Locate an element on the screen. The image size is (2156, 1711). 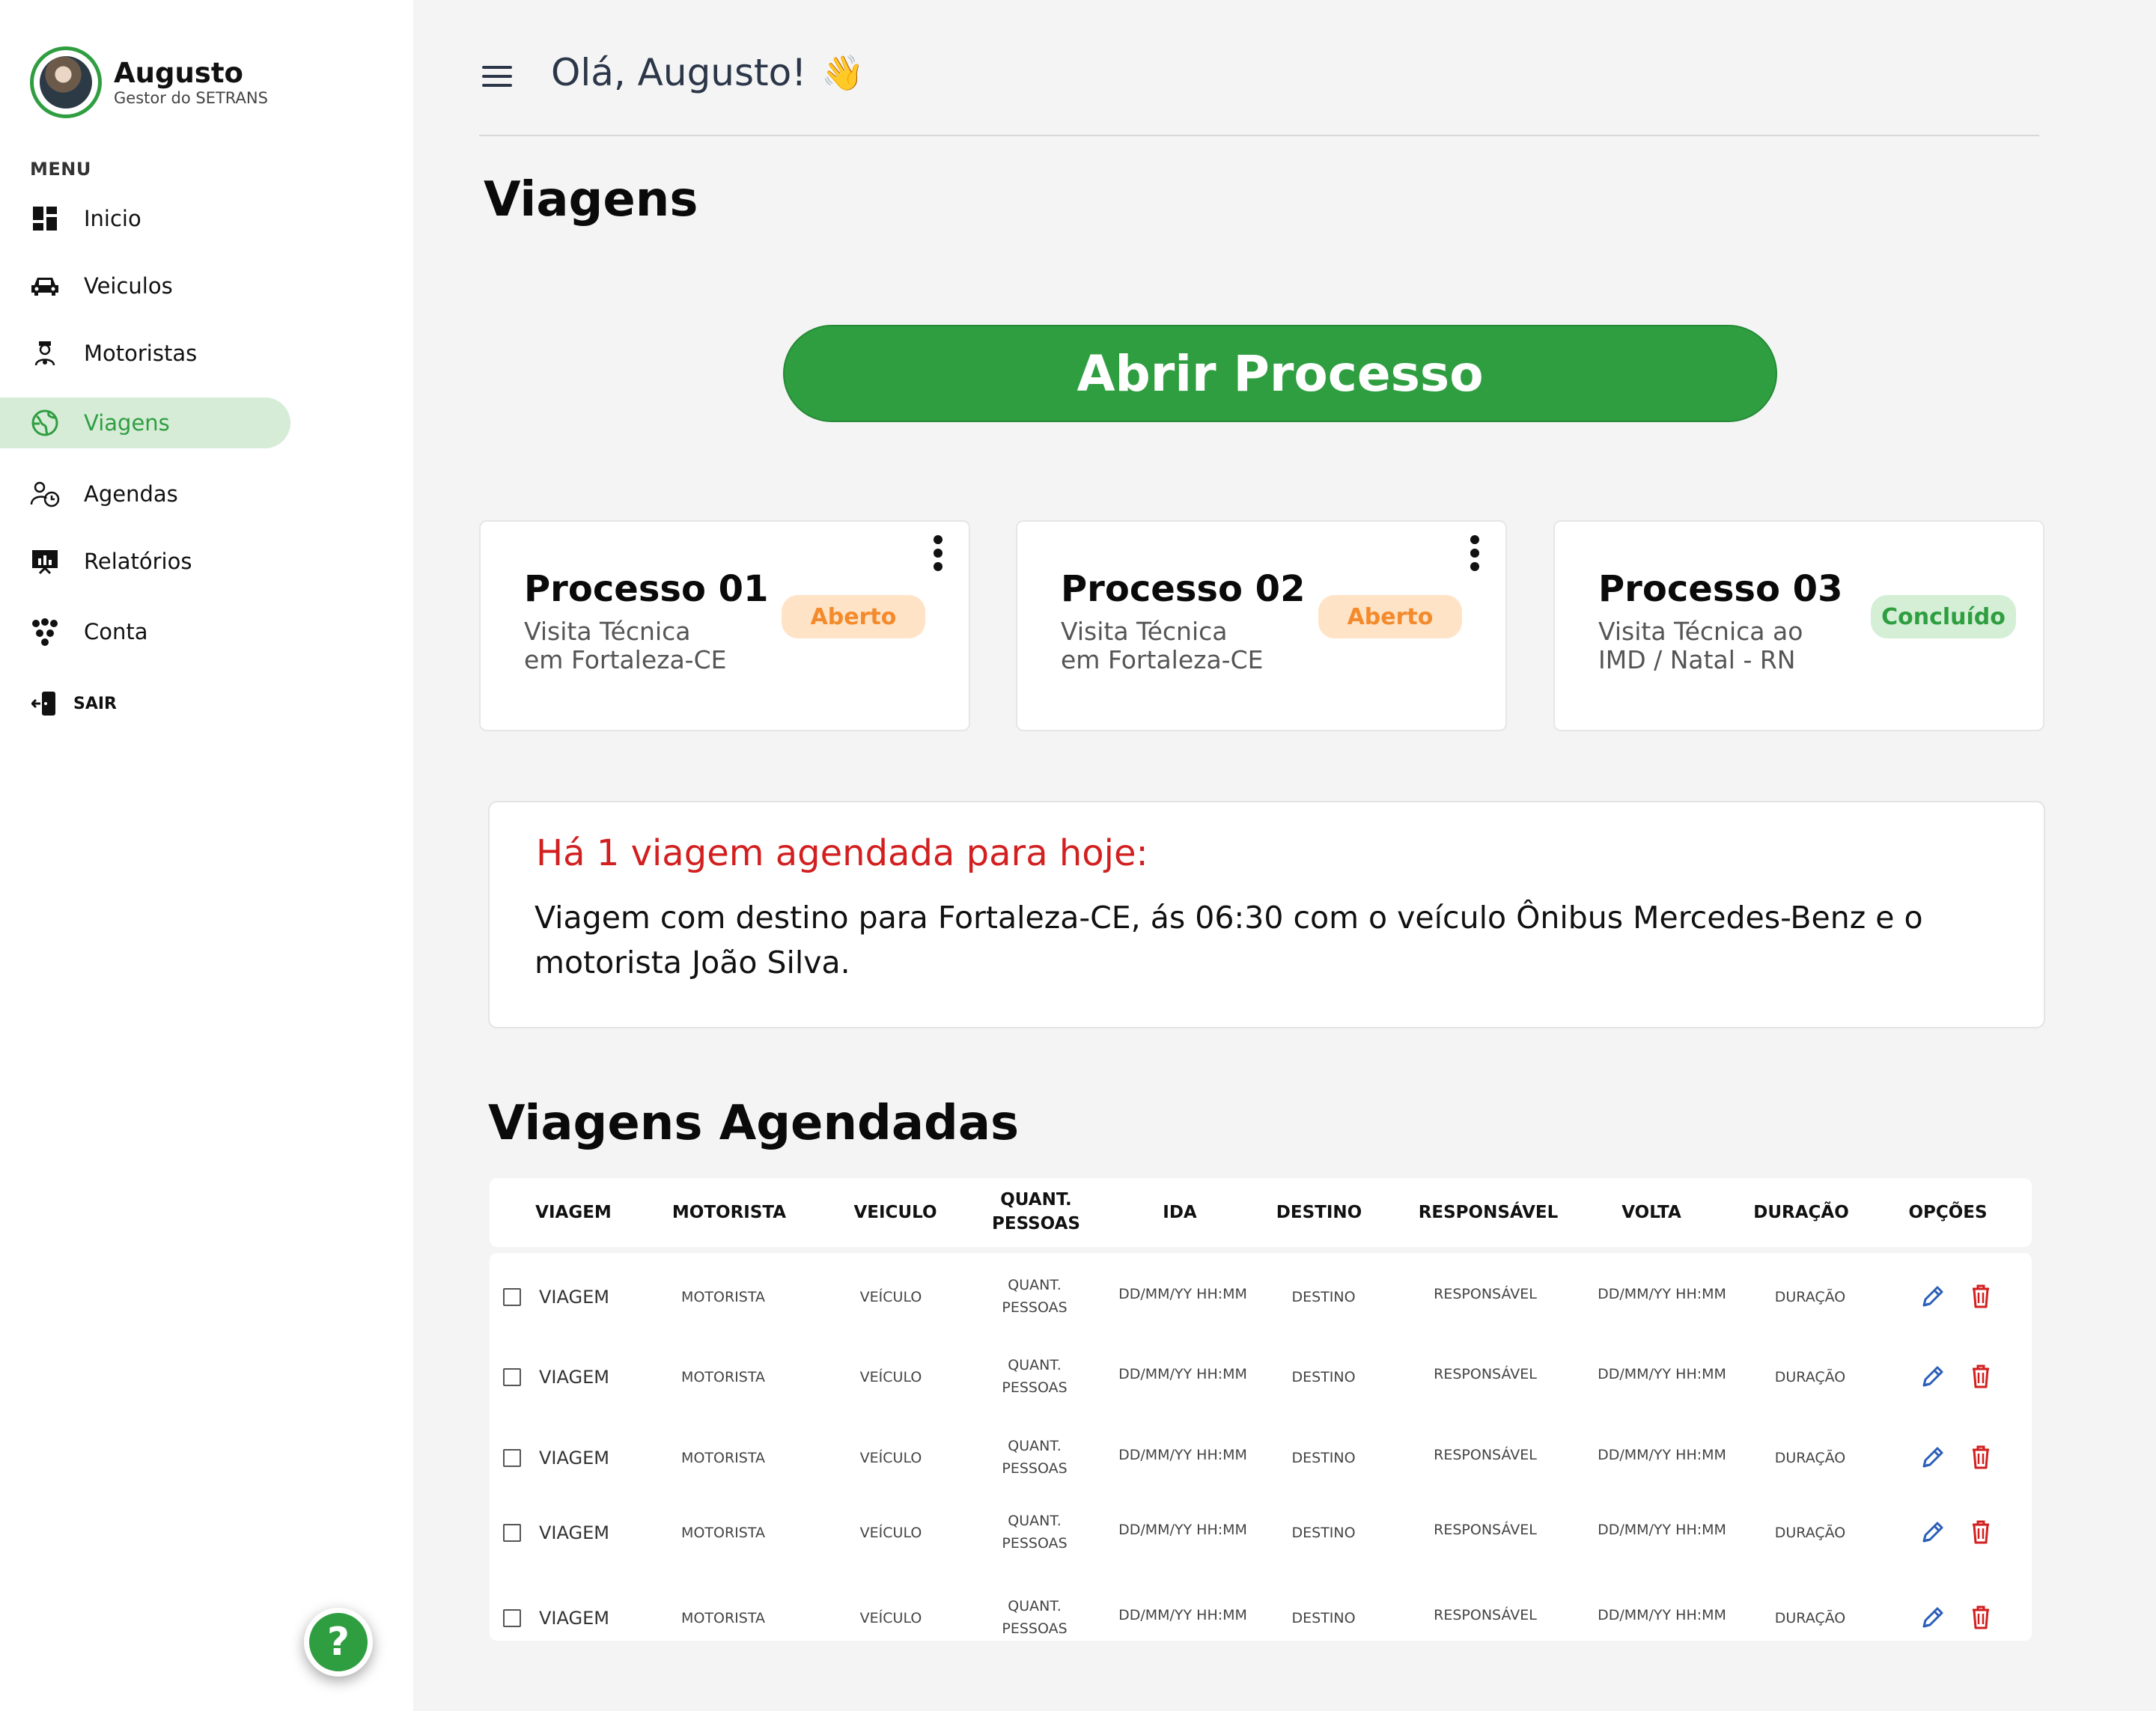
greeting: Olá, Augusto! 👋 is located at coordinates (708, 72).